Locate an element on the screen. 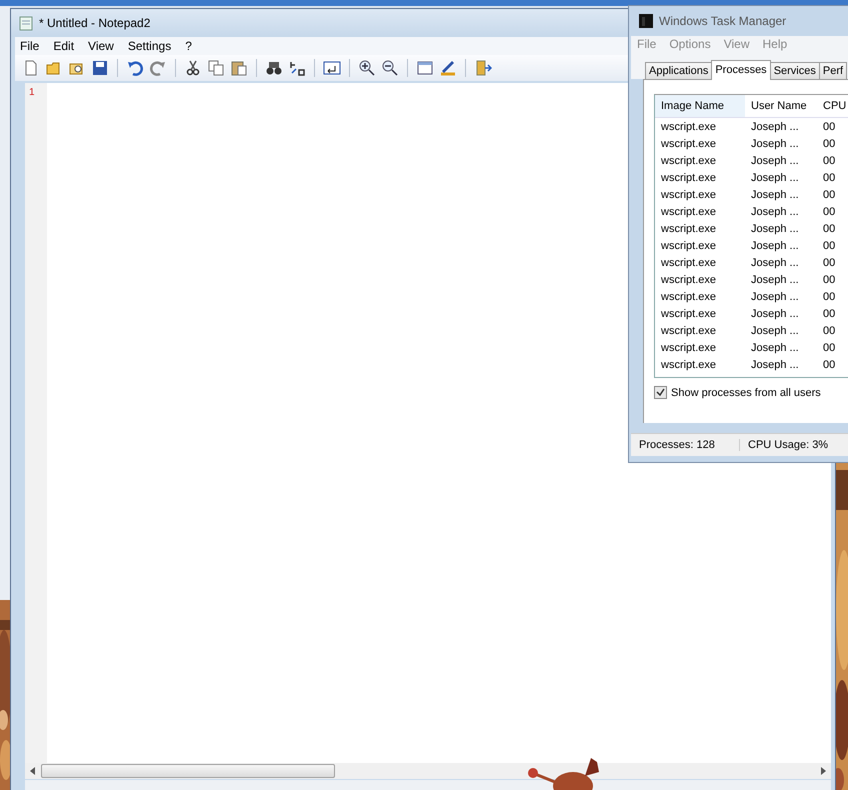  window-icon is located at coordinates (425, 68).